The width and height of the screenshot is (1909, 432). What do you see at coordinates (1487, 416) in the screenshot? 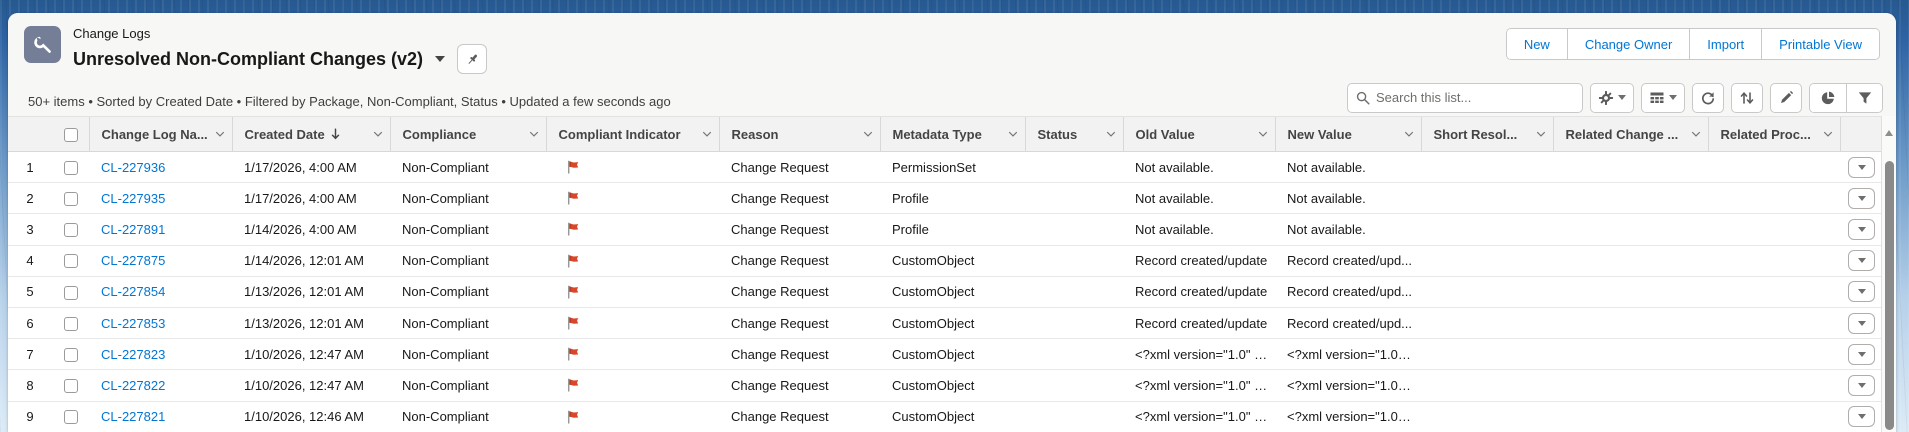
I see `short-resolution-cell` at bounding box center [1487, 416].